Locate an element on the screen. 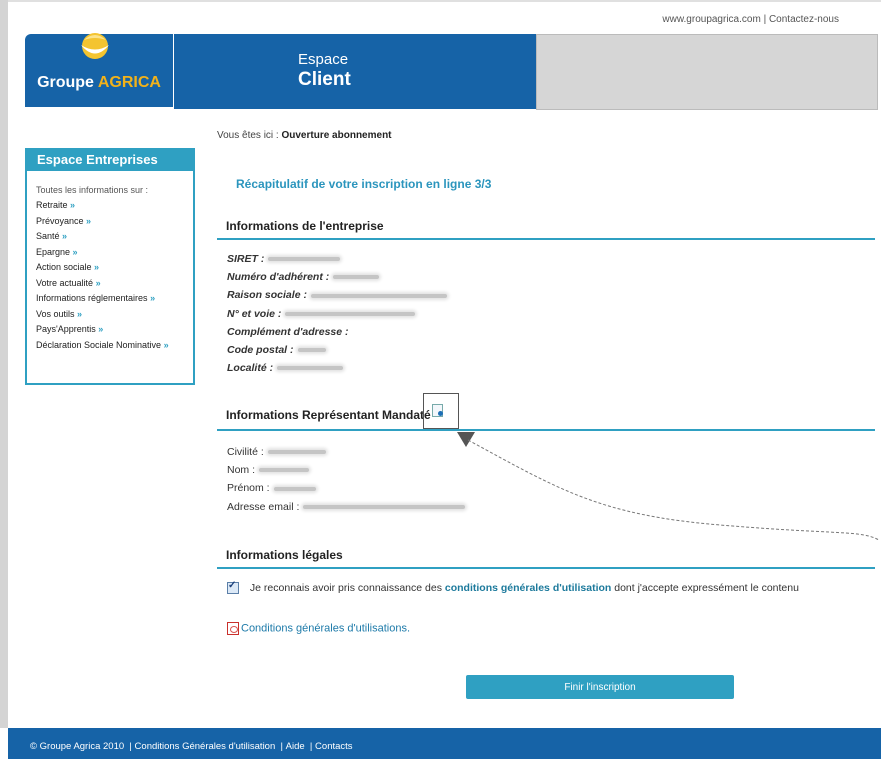  field-label: N° et voie : is located at coordinates (254, 313).